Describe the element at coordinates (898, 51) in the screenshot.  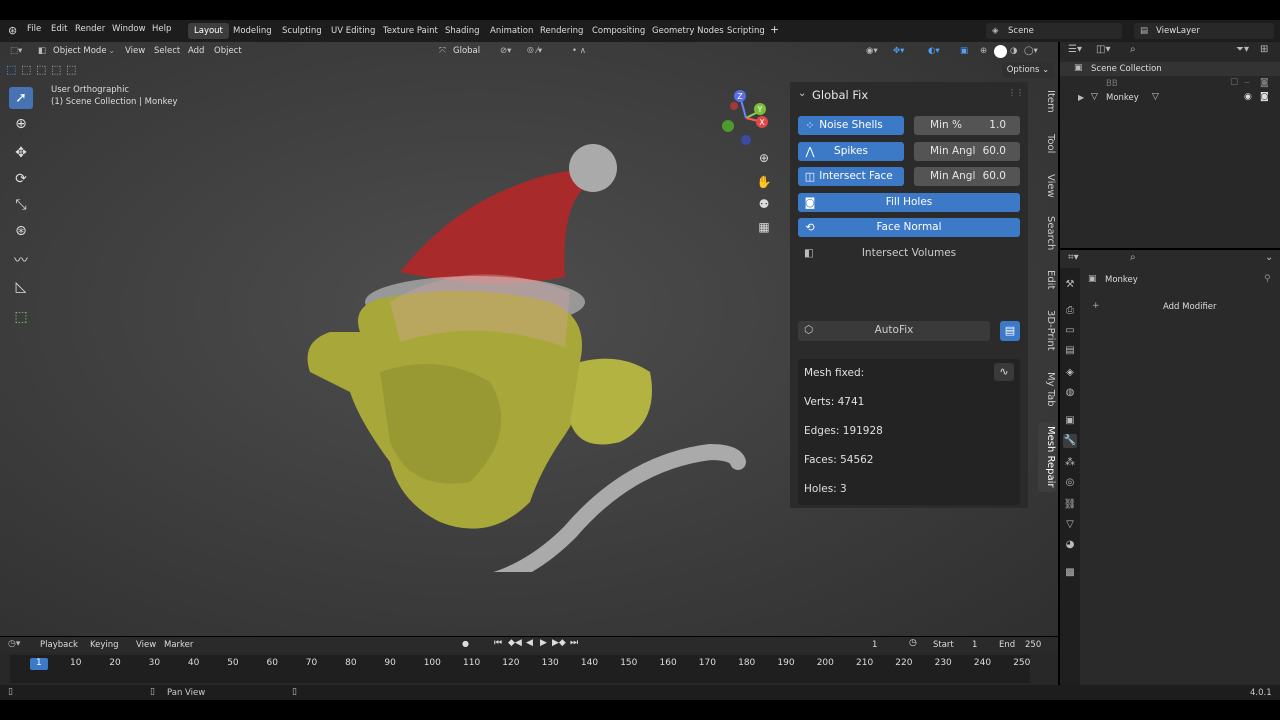
I see `gizmo-toggle-icon: ✥▾` at that location.